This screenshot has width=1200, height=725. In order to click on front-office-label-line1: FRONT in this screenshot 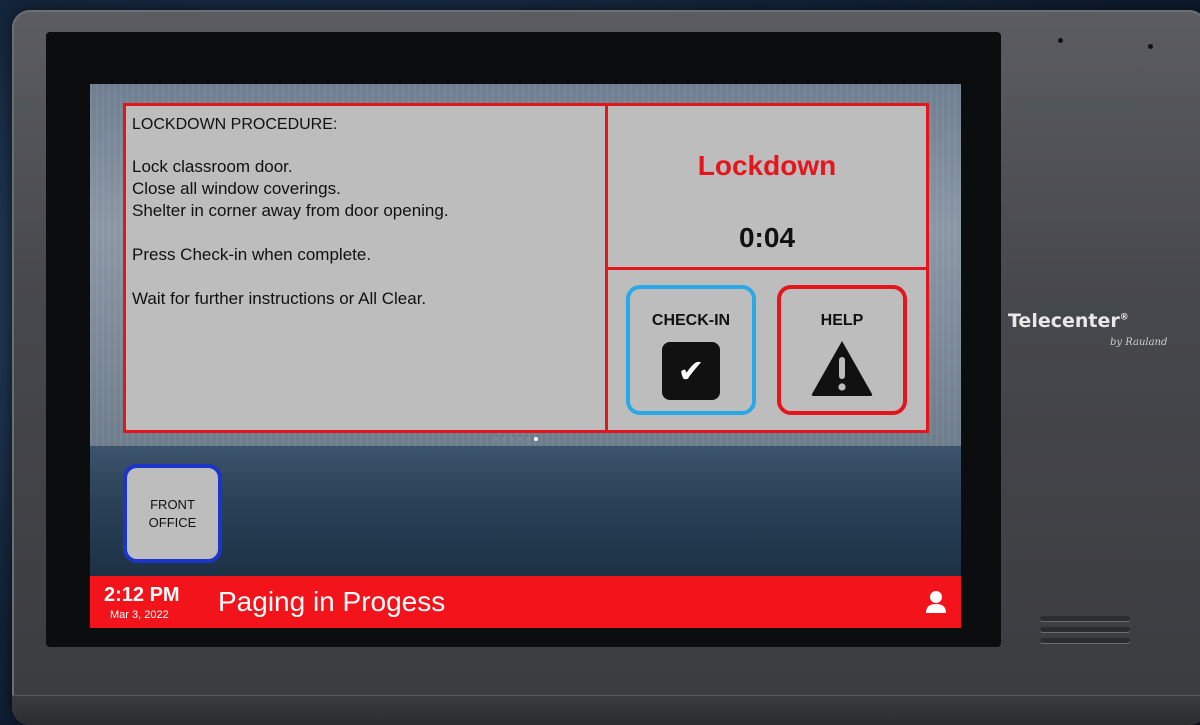, I will do `click(172, 504)`.